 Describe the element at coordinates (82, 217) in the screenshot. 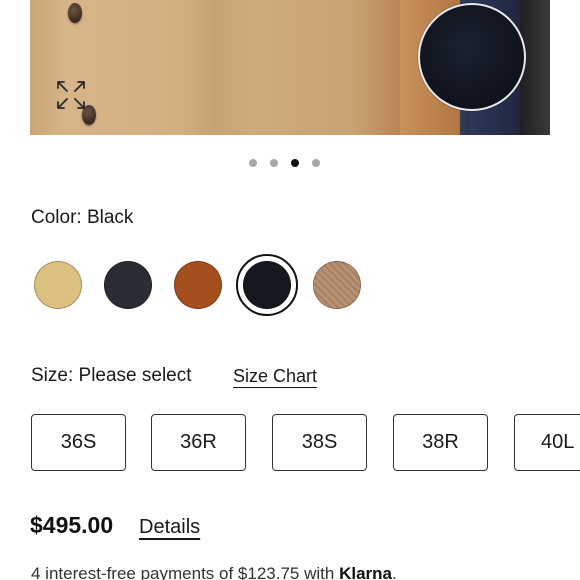

I see `color-label: Color: Black` at that location.